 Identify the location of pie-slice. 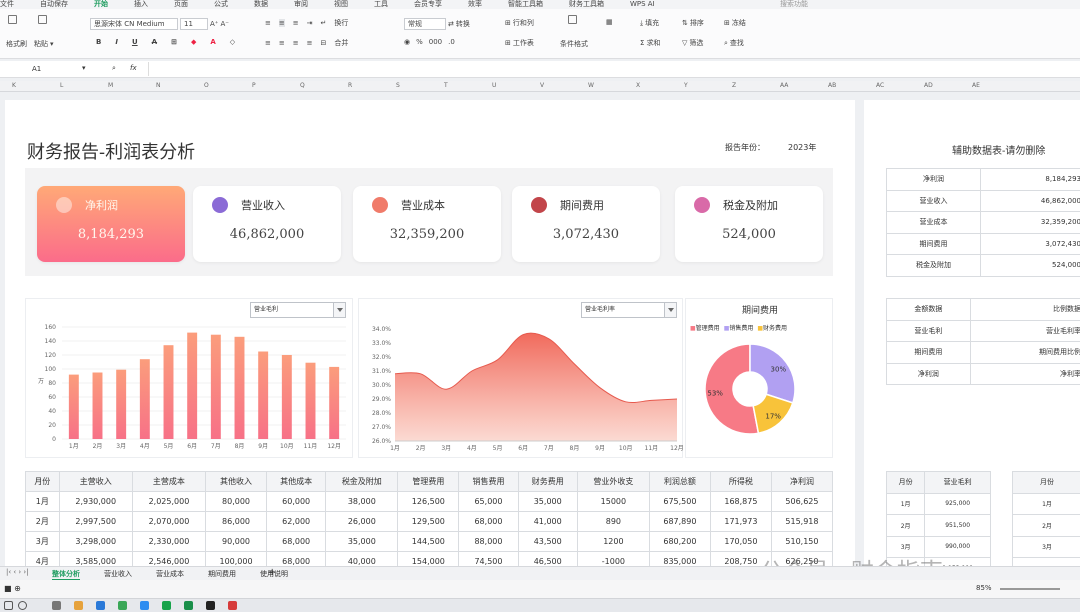
(772, 373).